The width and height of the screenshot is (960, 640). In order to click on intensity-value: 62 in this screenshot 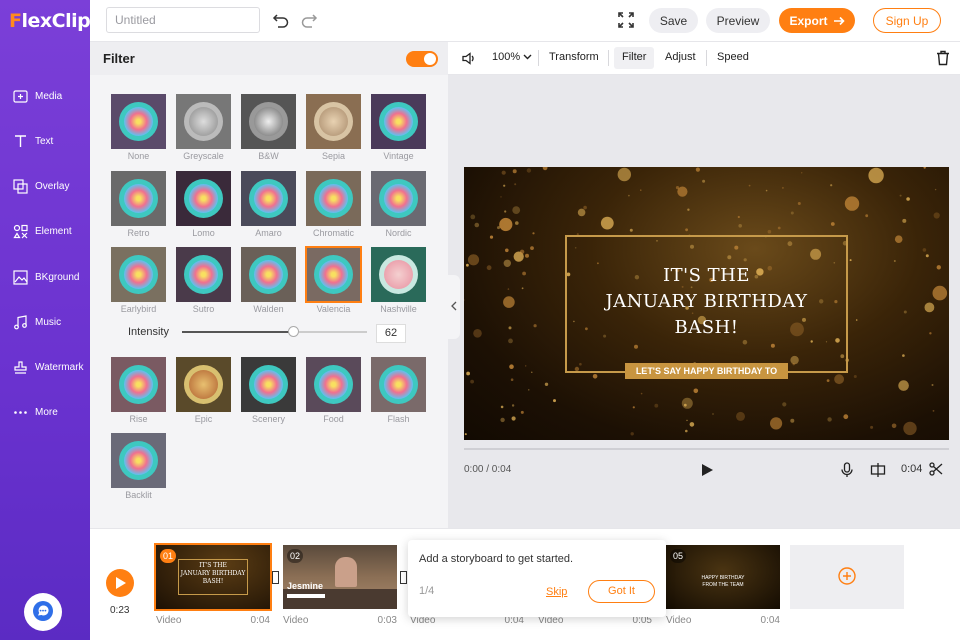, I will do `click(391, 333)`.